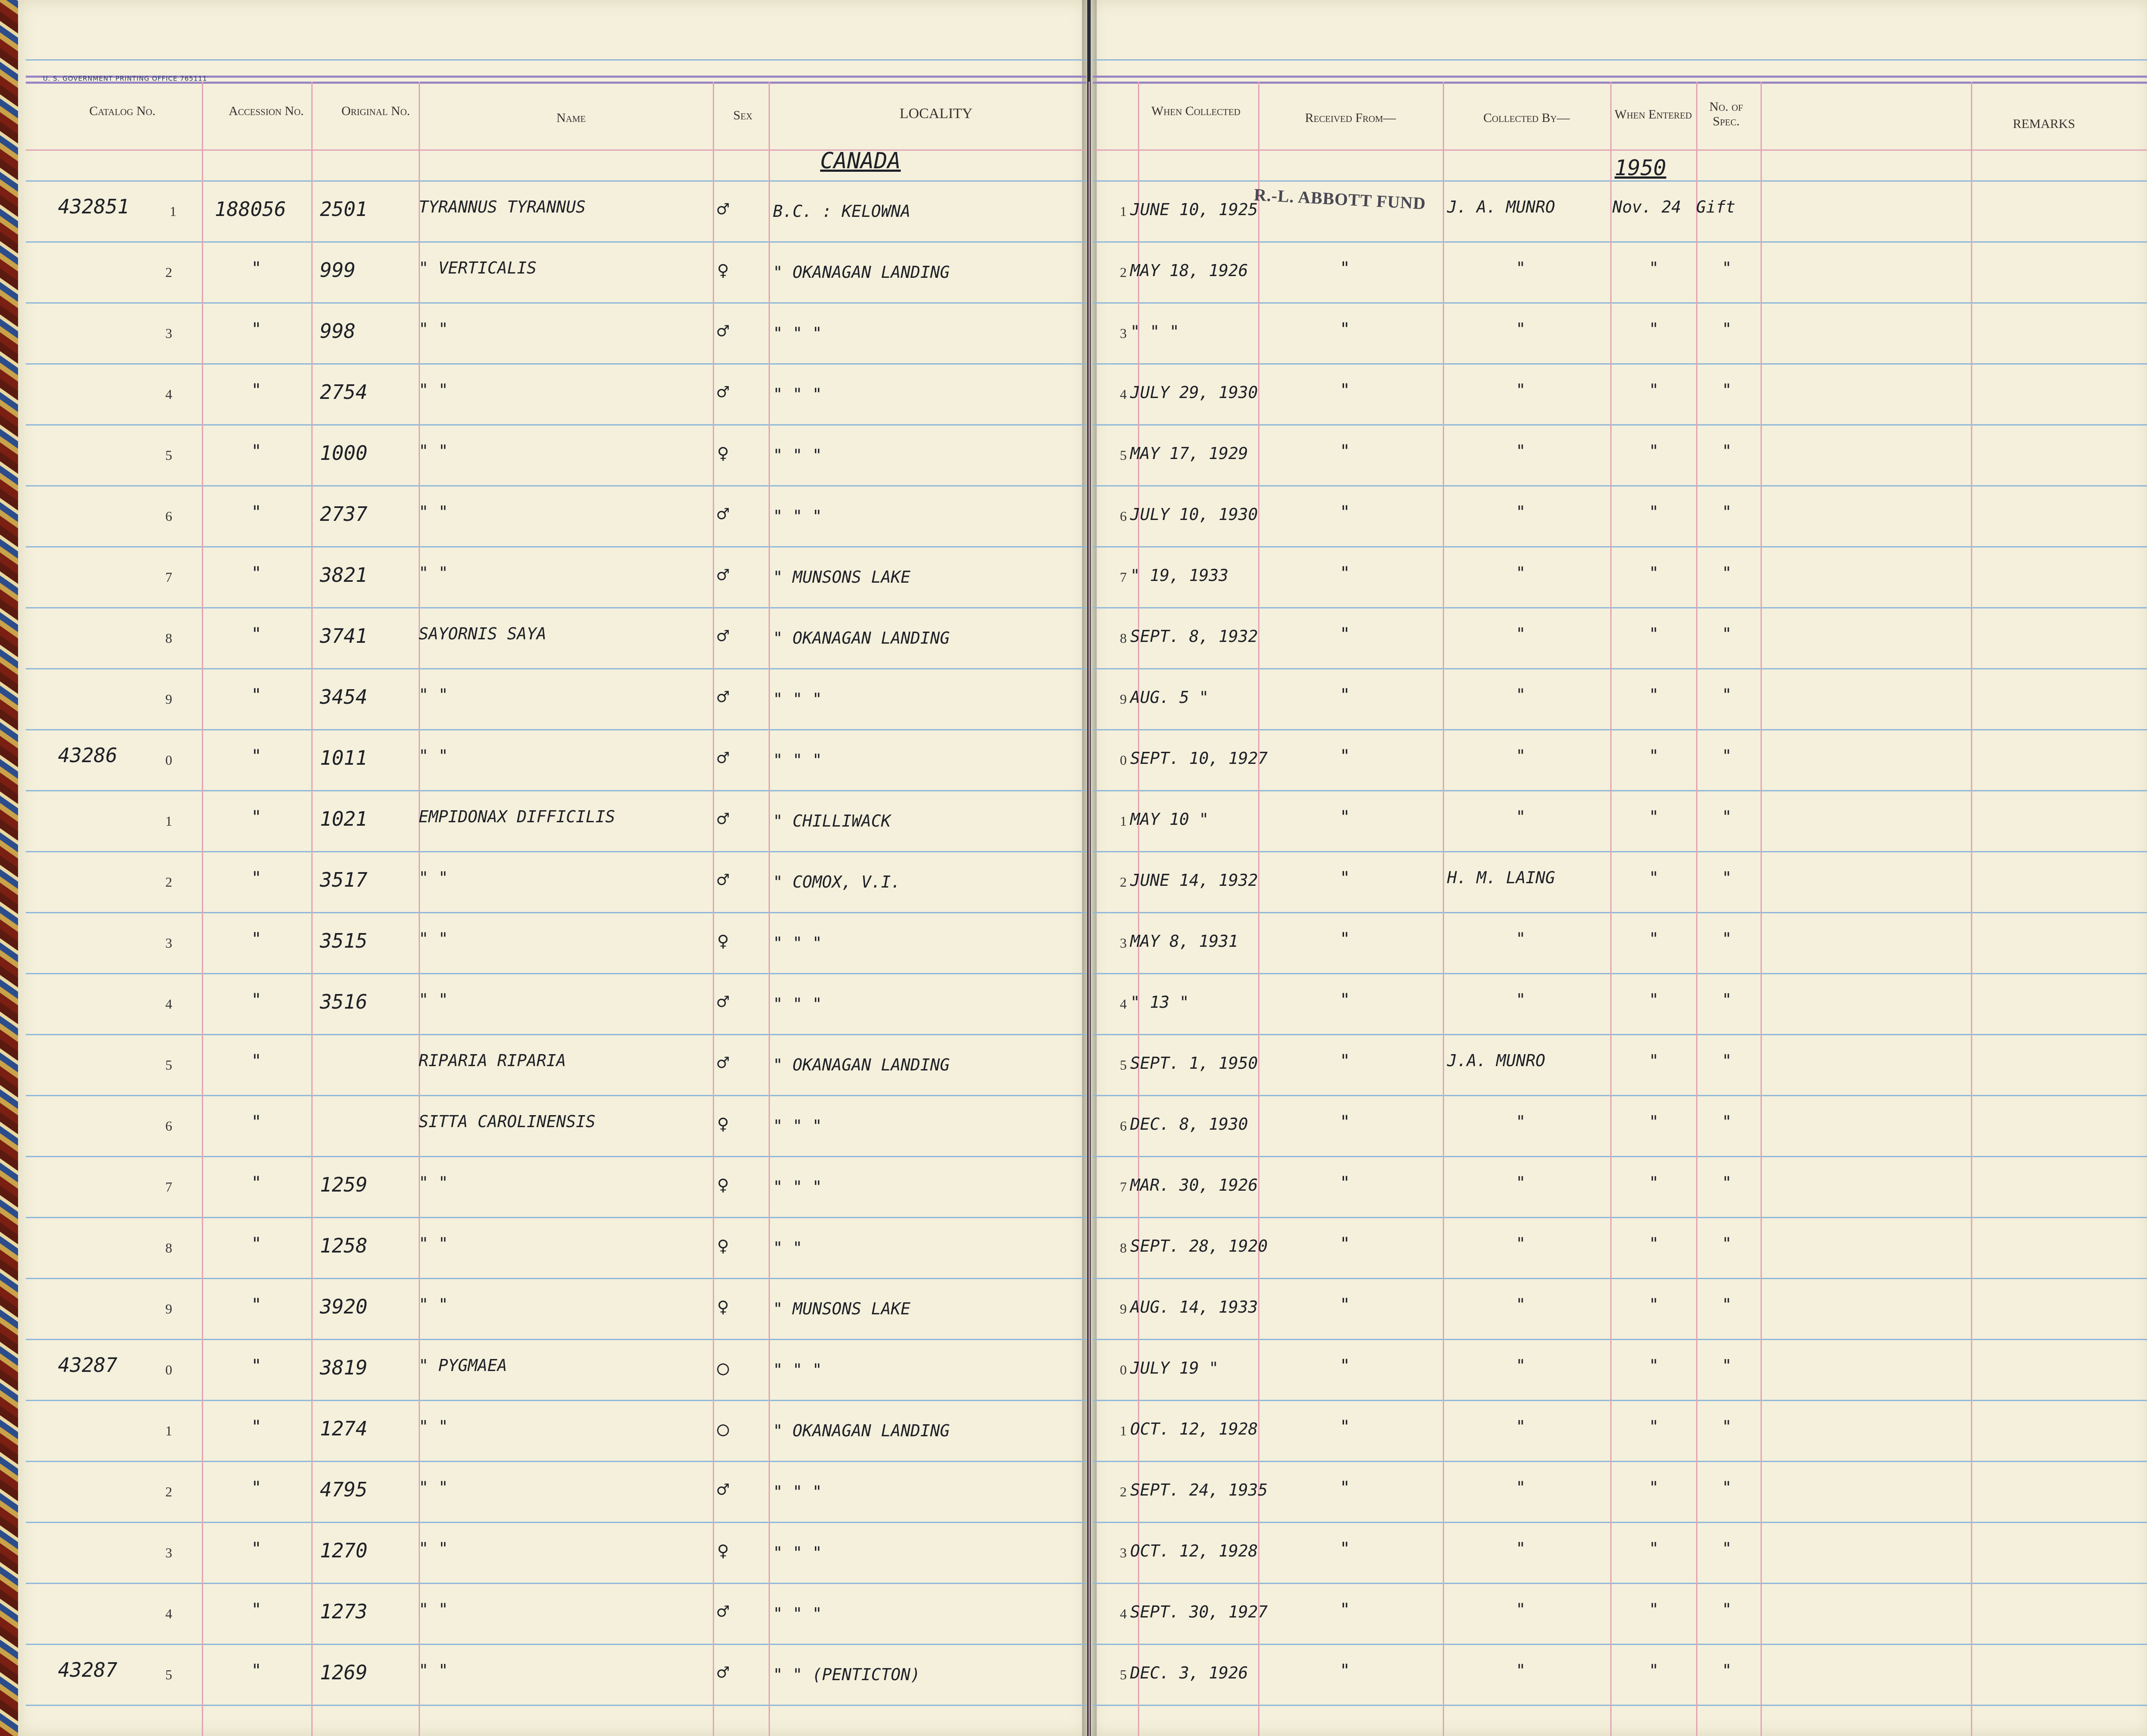 The image size is (2147, 1736). I want to click on row-index-right: 6, so click(1123, 1126).